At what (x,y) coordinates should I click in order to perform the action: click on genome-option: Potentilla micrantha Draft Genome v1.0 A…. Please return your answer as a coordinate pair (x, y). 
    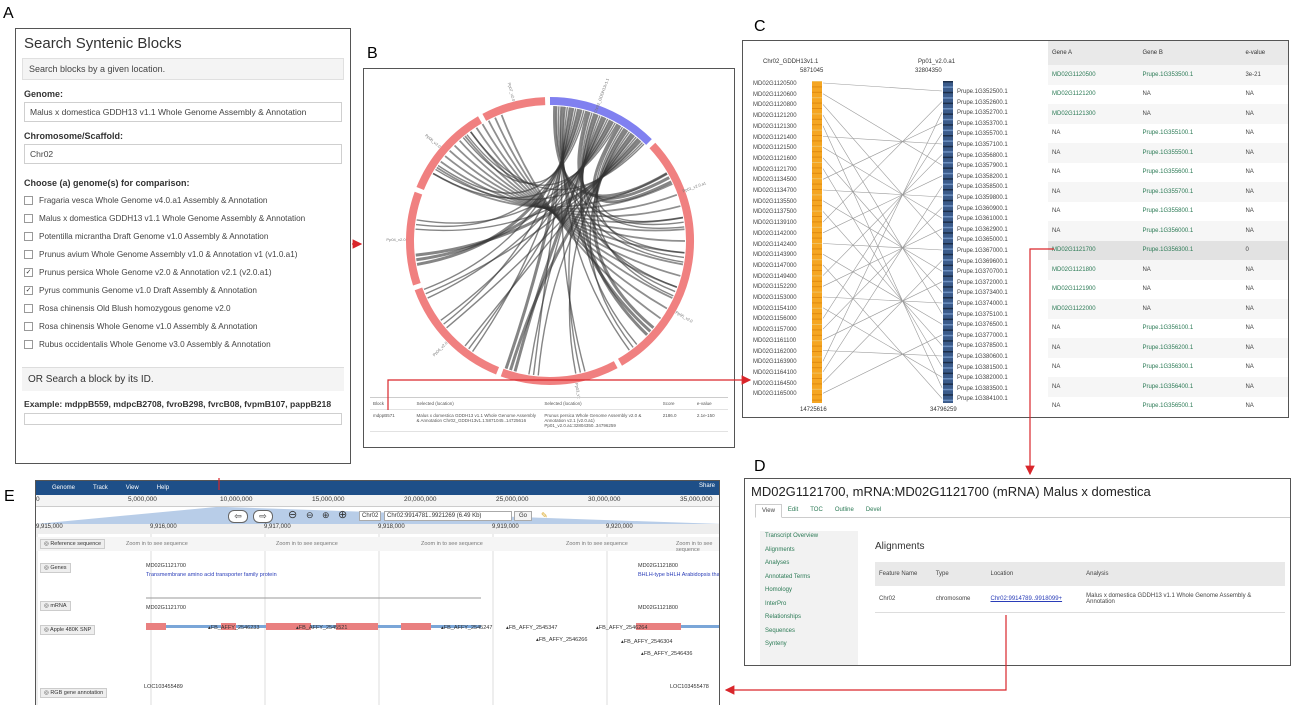
    Looking at the image, I should click on (183, 236).